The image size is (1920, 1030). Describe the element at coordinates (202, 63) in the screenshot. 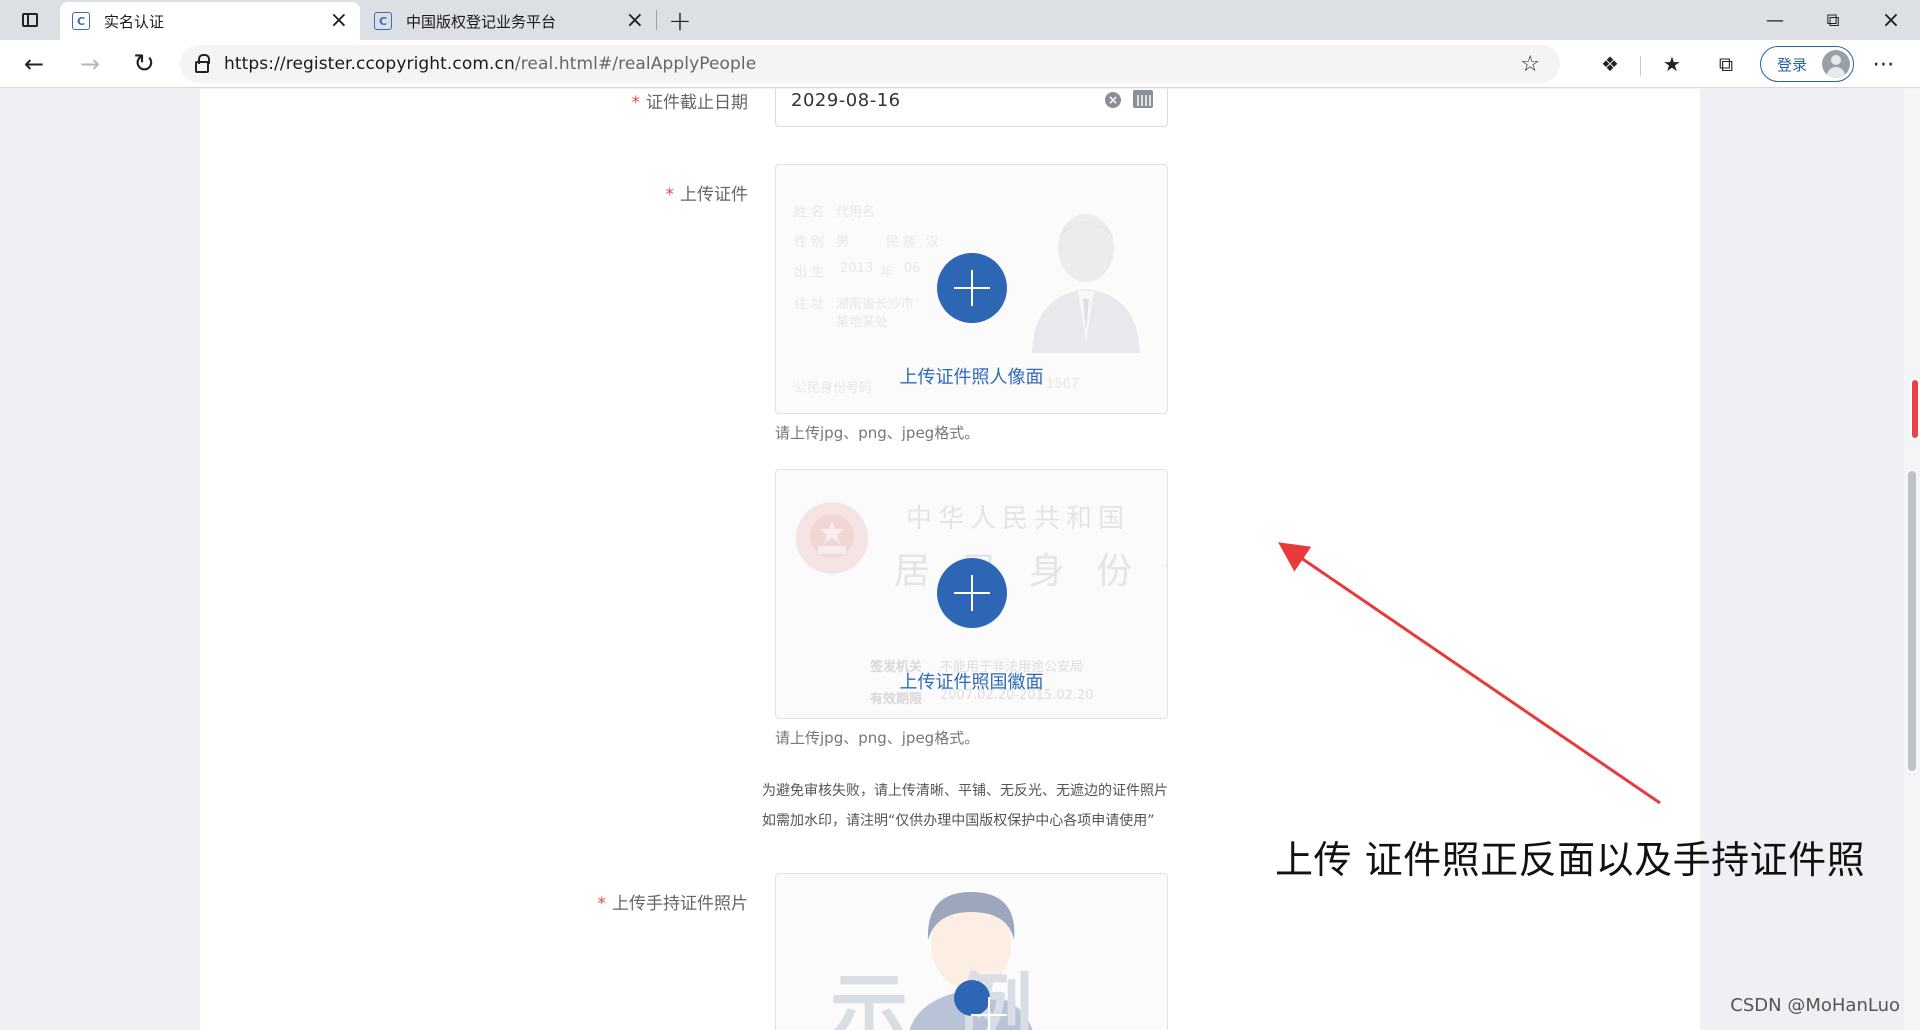

I see `lock-icon` at that location.